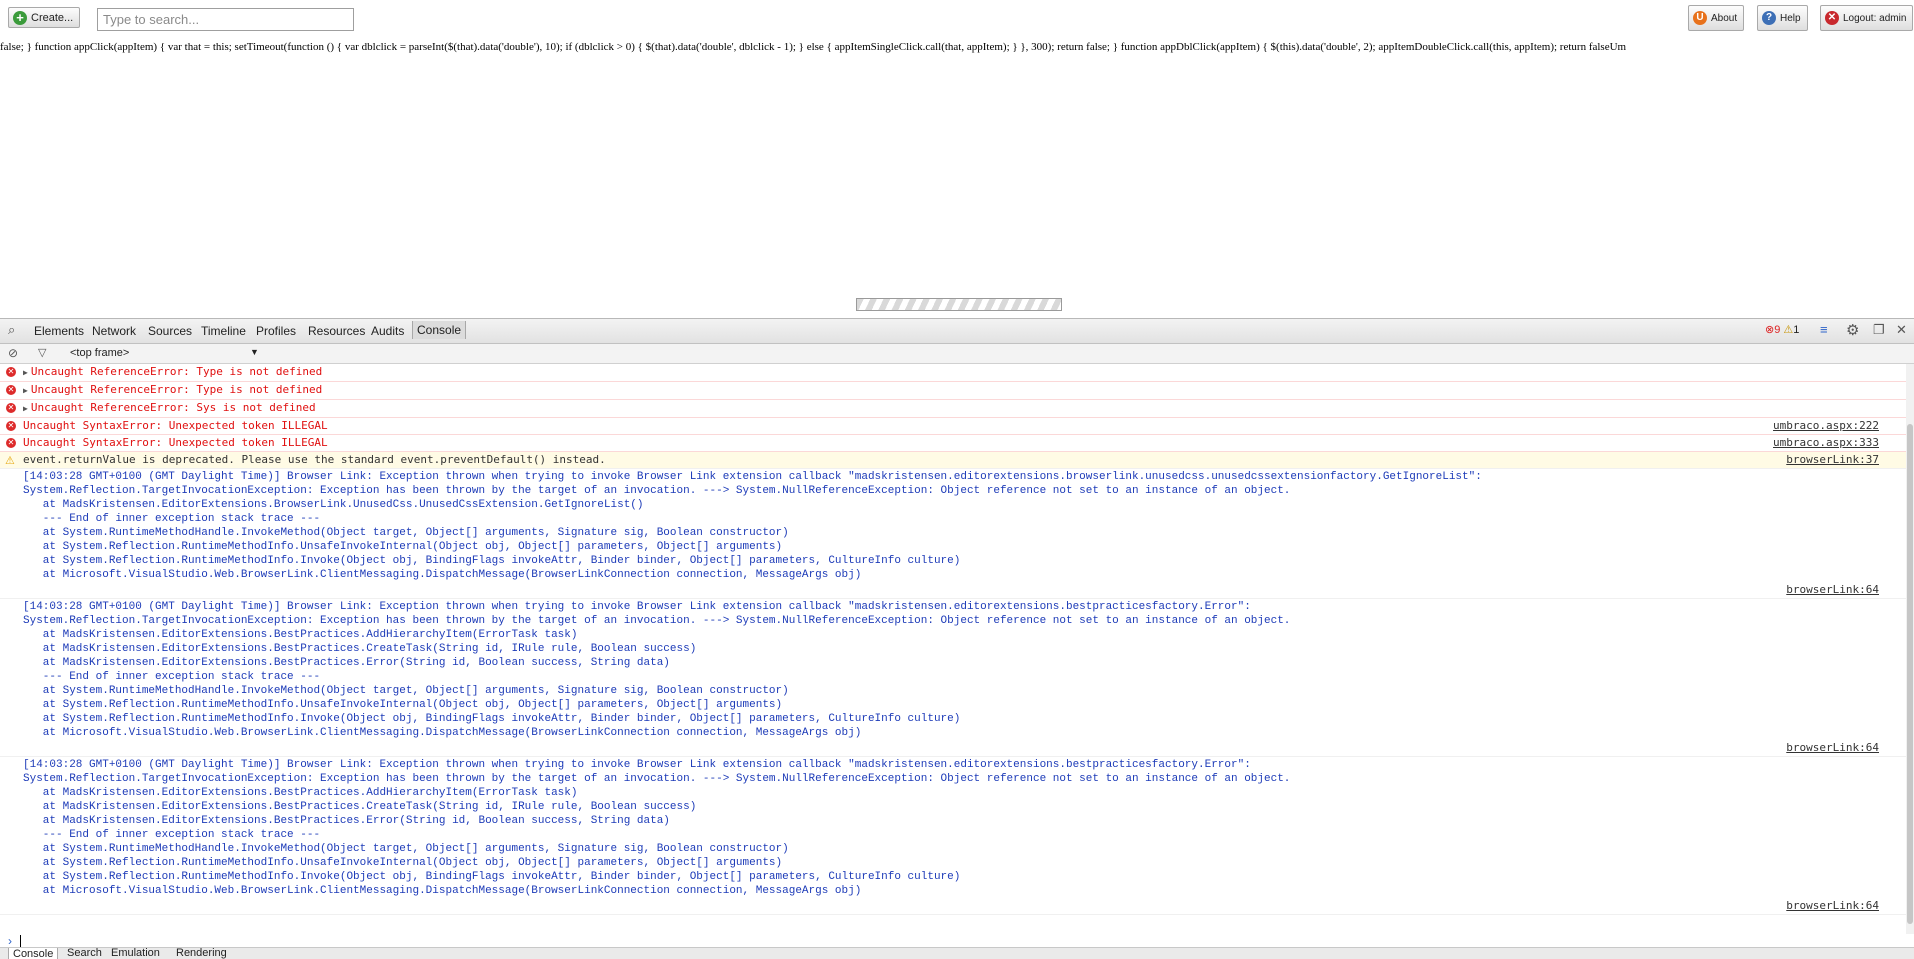  Describe the element at coordinates (1852, 330) in the screenshot. I see `settings-gear-icon: ⚙` at that location.